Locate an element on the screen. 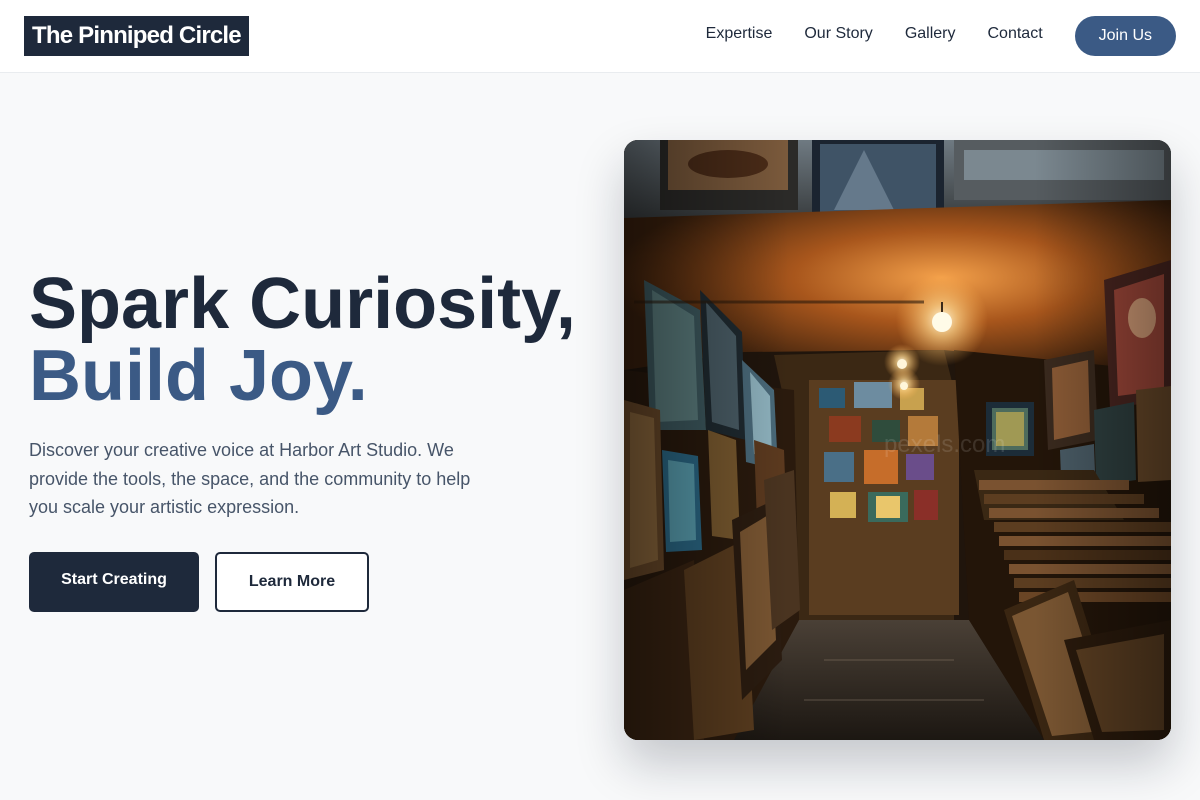  nav-link-gallery: Gallery is located at coordinates (930, 34).